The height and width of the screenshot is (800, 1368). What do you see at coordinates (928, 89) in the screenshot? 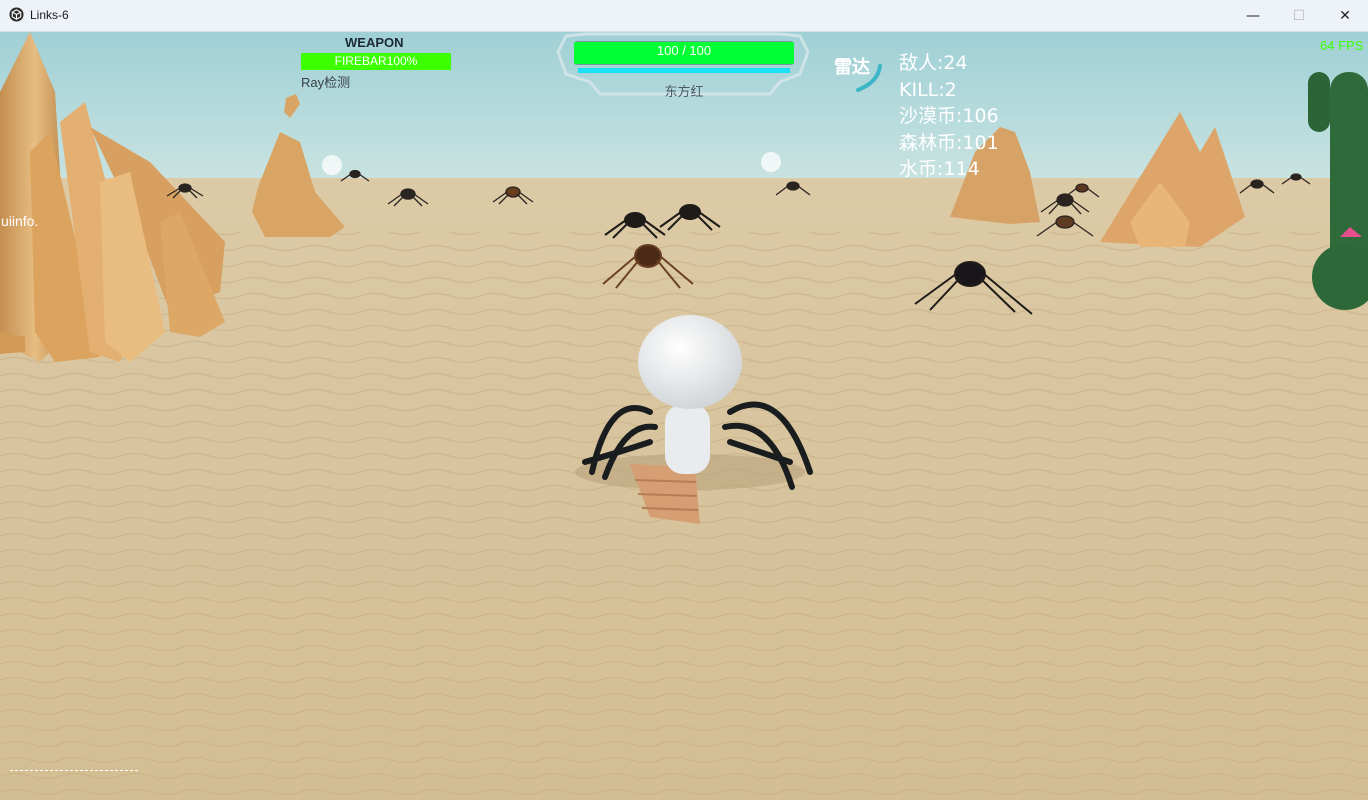
I see `kill-count: KILL:2` at bounding box center [928, 89].